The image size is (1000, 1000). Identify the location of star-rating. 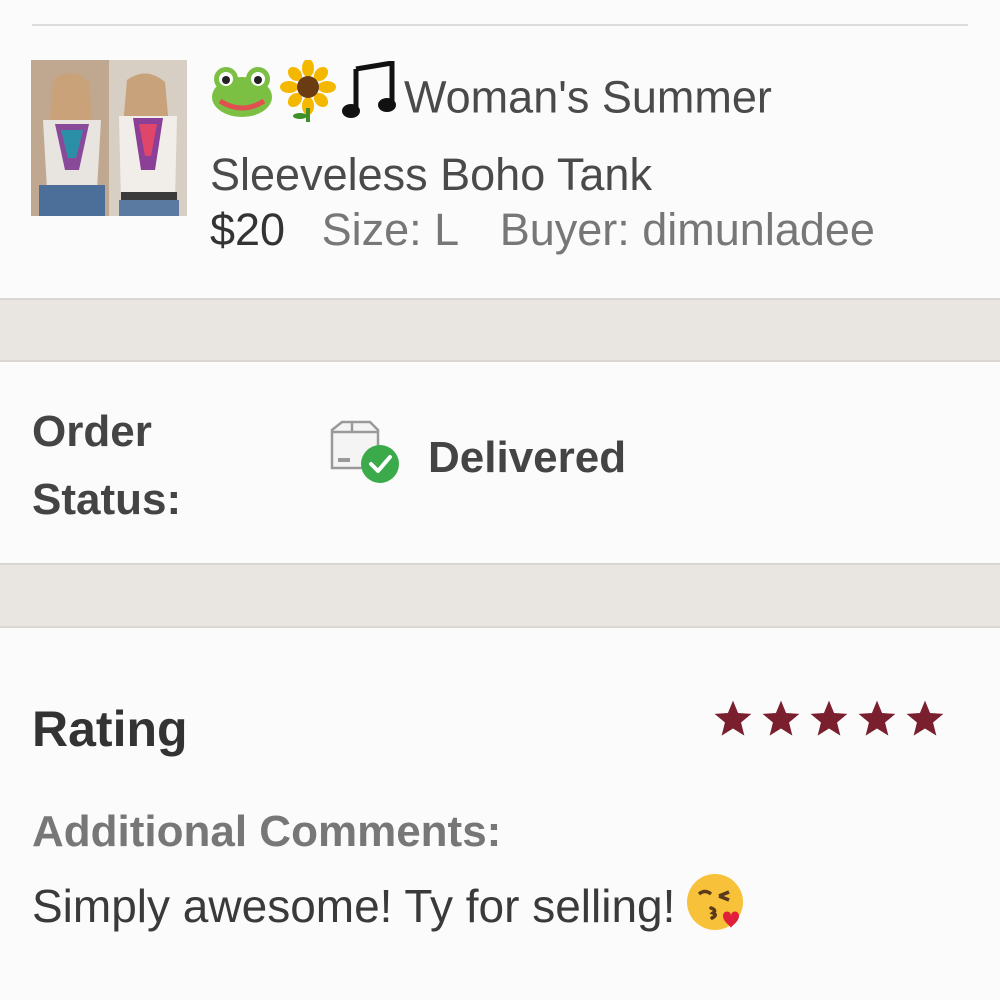
(829, 719).